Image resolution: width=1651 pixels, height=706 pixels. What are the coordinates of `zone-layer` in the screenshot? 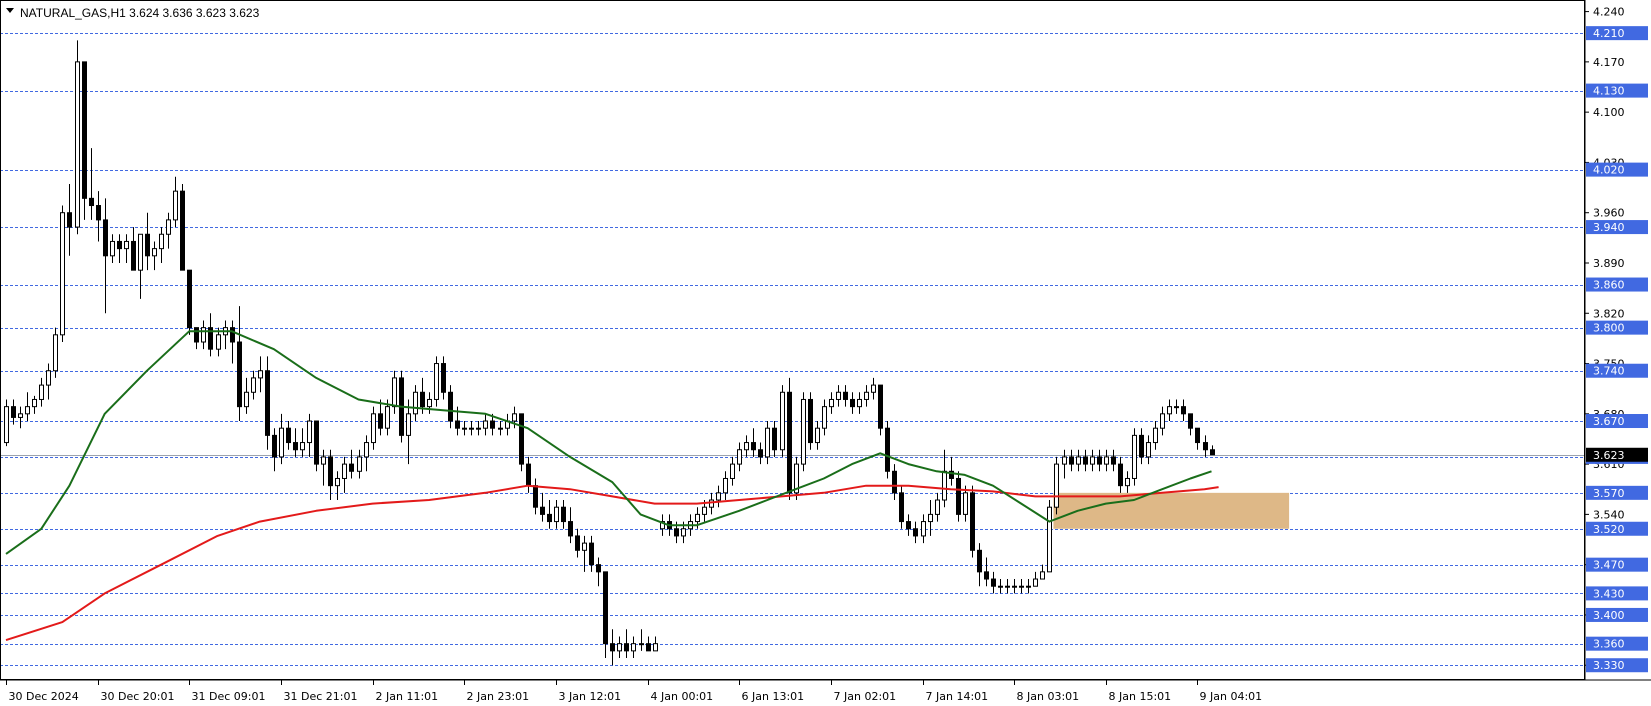 It's located at (1171, 510).